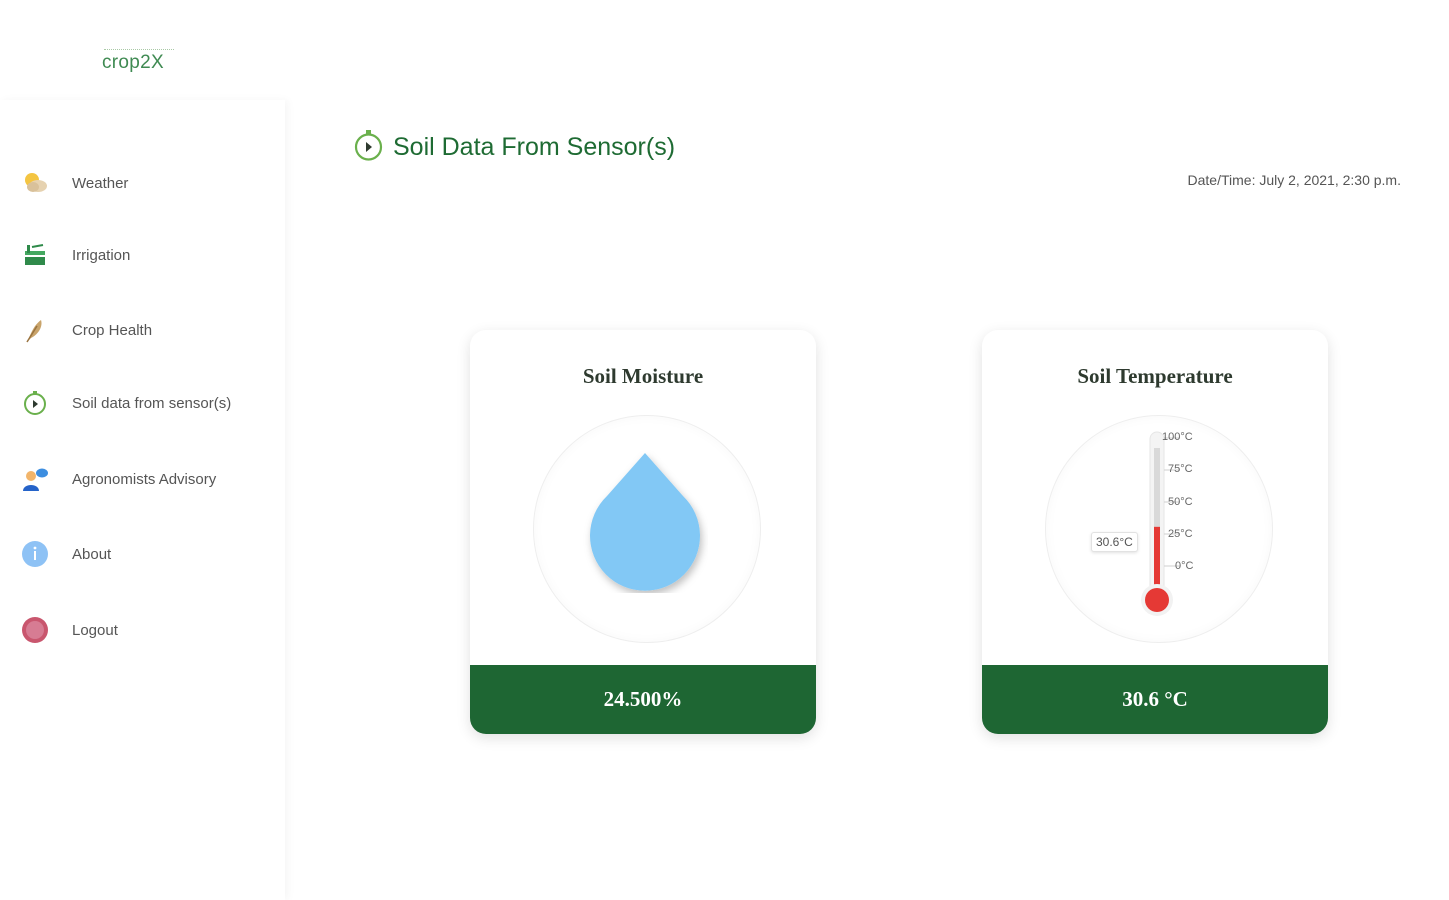 This screenshot has width=1449, height=900. What do you see at coordinates (534, 146) in the screenshot?
I see `page-title-text: Soil Data From Sensor(s)` at bounding box center [534, 146].